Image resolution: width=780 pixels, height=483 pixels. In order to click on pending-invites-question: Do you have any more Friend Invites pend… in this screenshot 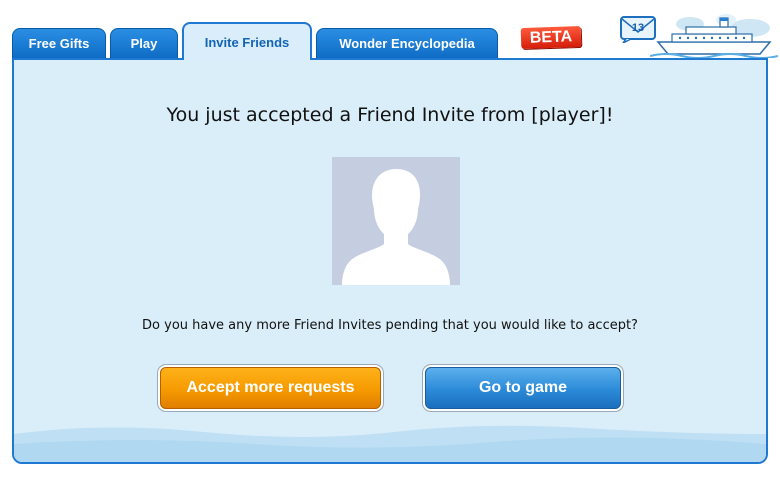, I will do `click(390, 325)`.